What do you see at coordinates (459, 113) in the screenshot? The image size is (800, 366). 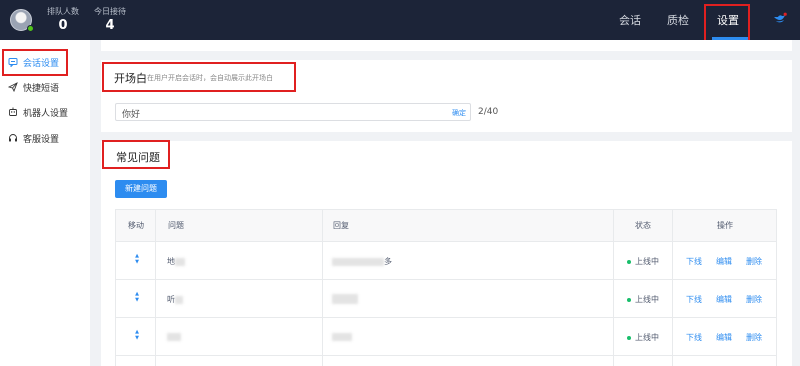 I see `confirm-button: 确定` at bounding box center [459, 113].